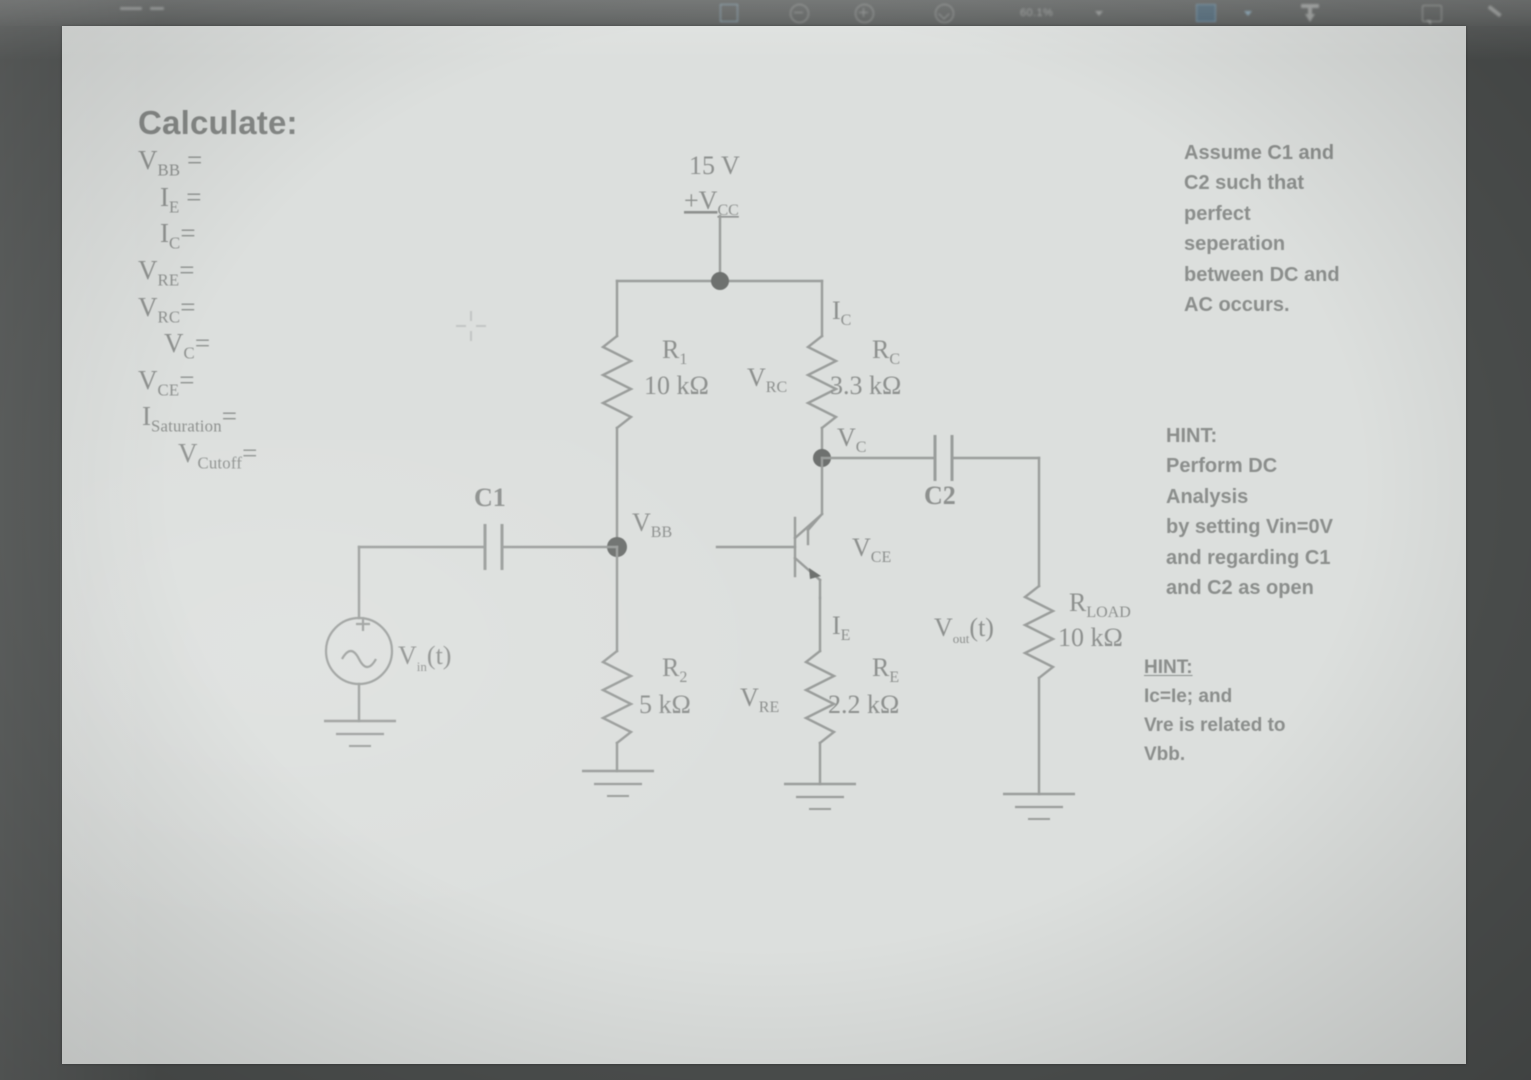 This screenshot has height=1080, width=1531. What do you see at coordinates (1310, 13) in the screenshot?
I see `download-icon` at bounding box center [1310, 13].